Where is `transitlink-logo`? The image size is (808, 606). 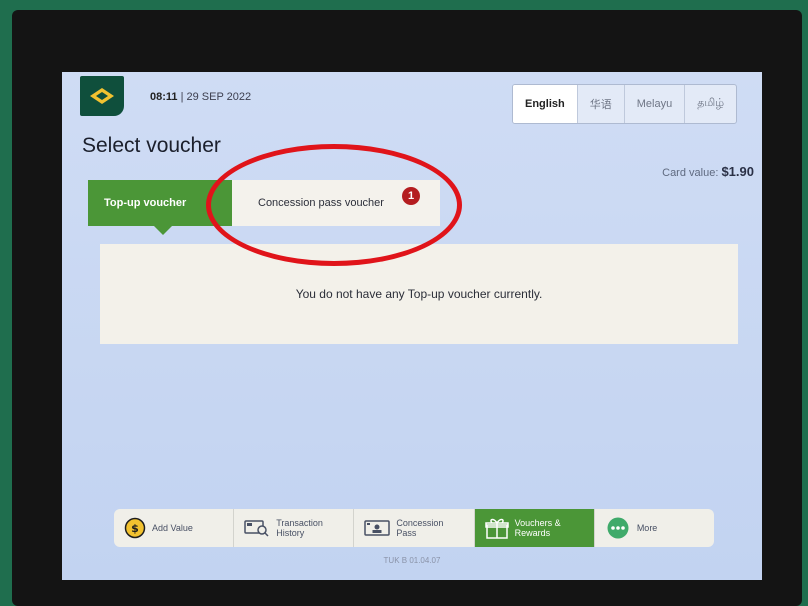
transitlink-logo is located at coordinates (102, 96).